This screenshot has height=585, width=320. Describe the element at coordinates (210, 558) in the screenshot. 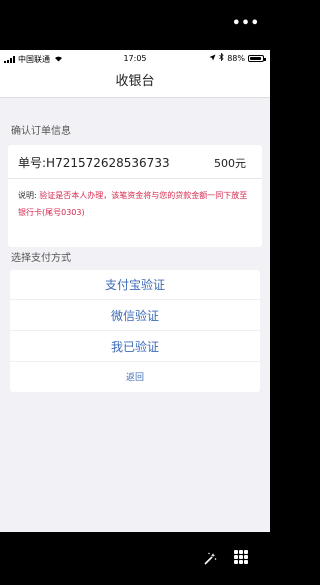

I see `magic-wand-icon` at that location.